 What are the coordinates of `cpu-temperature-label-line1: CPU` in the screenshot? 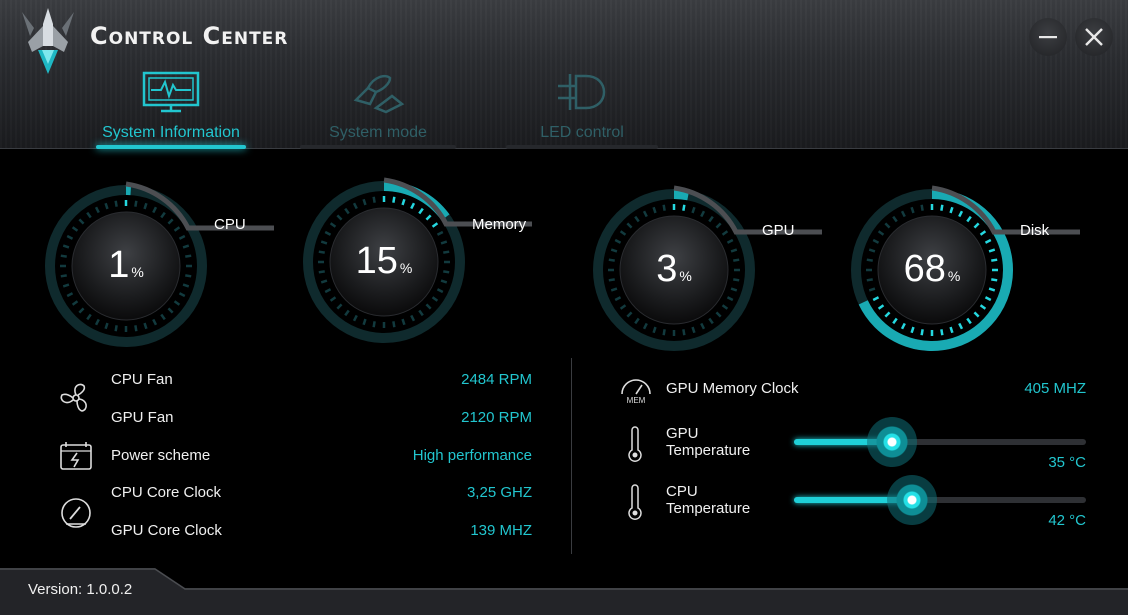 It's located at (682, 491).